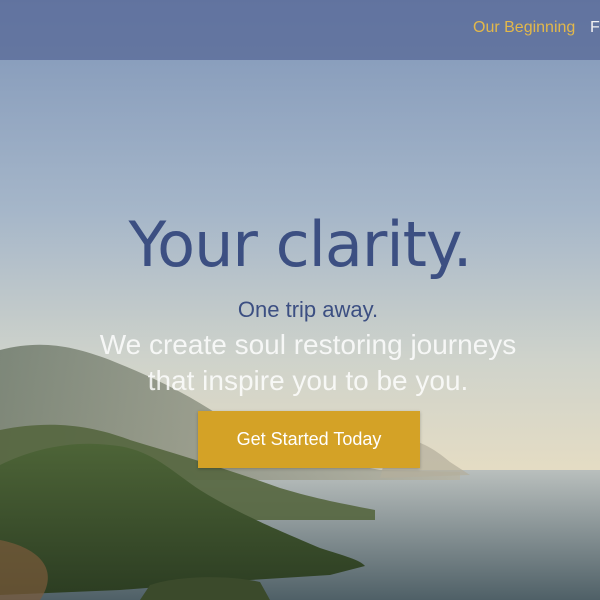  I want to click on hero-tagline-line2: that inspire you to be you., so click(308, 380).